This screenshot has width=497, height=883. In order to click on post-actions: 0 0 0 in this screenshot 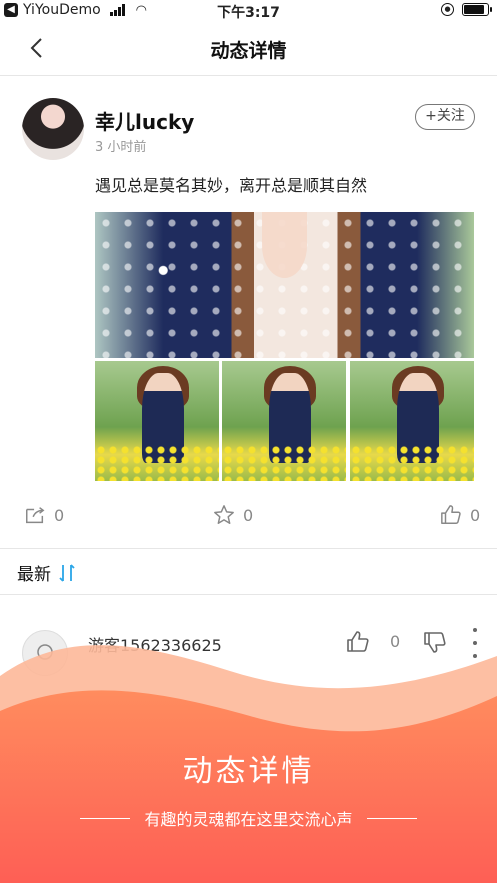, I will do `click(248, 519)`.